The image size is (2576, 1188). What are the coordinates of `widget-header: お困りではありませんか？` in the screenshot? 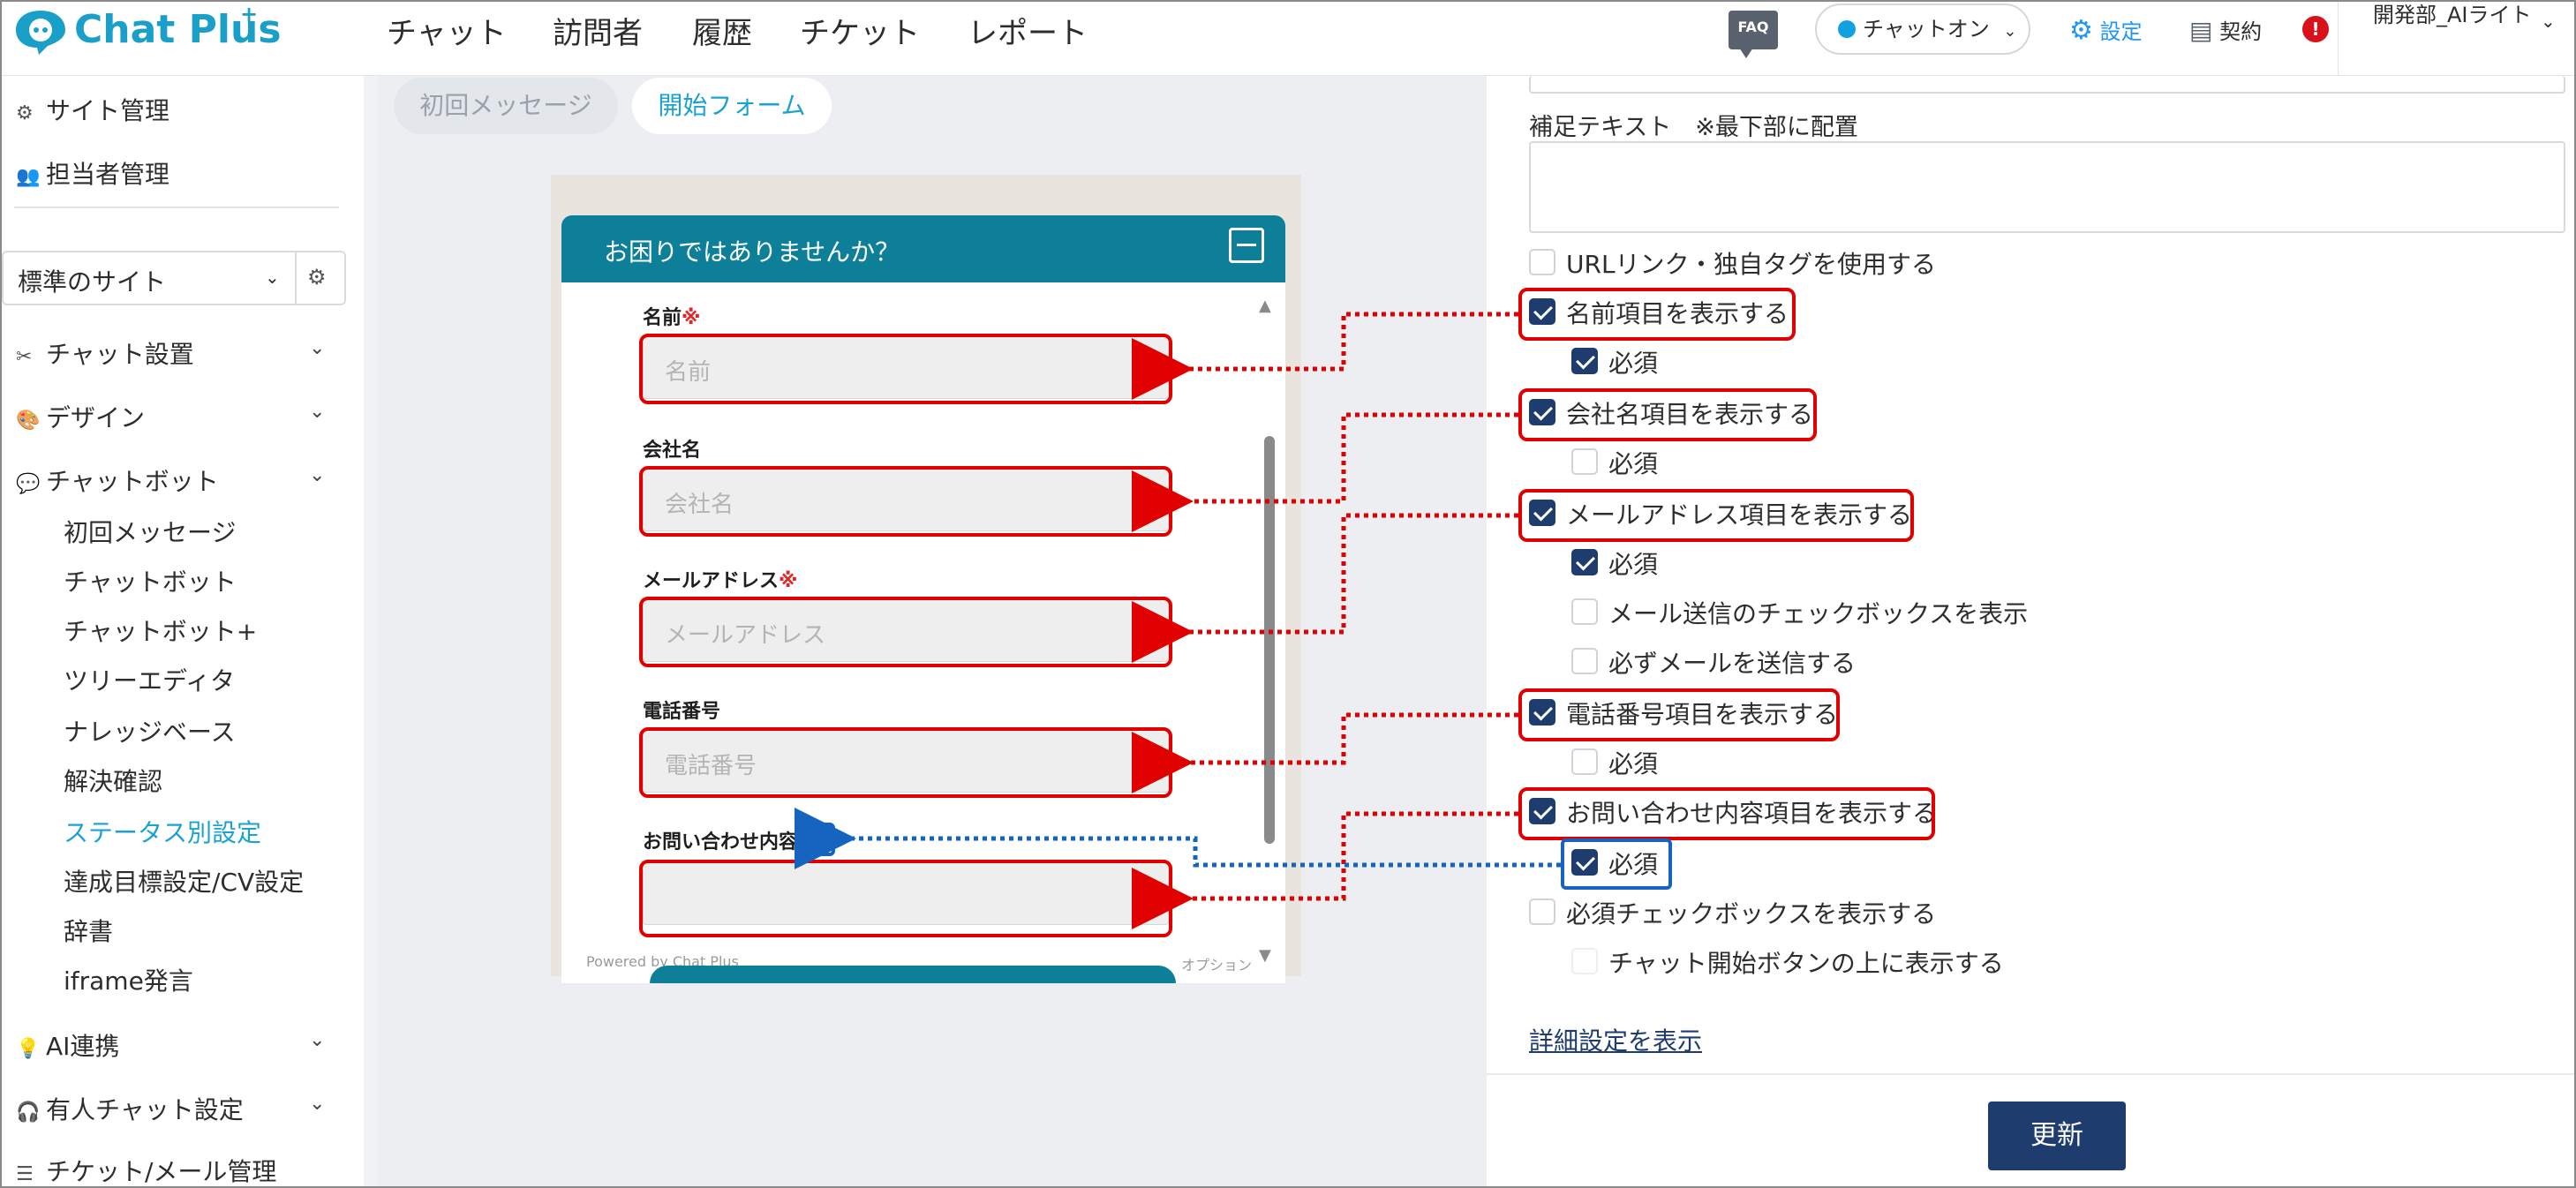 It's located at (923, 248).